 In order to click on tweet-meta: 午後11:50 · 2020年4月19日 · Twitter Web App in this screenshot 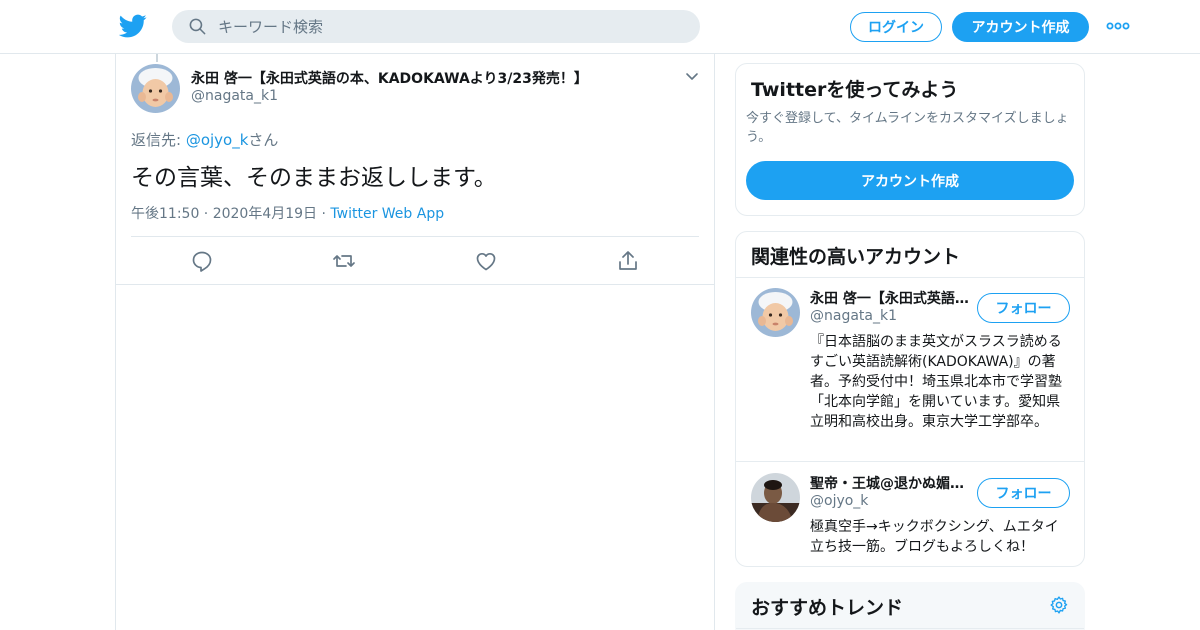, I will do `click(287, 213)`.